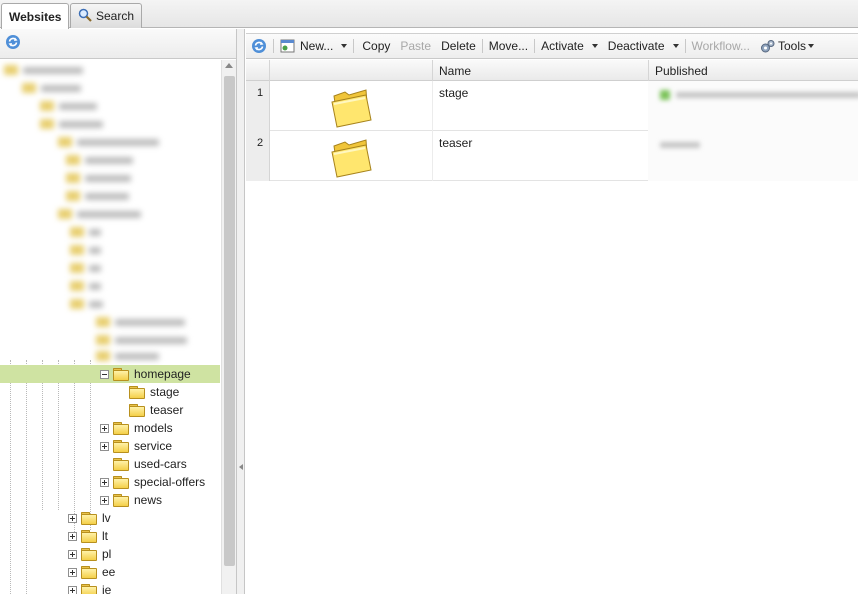 Image resolution: width=858 pixels, height=594 pixels. I want to click on tree-node-teaser: teaser, so click(149, 410).